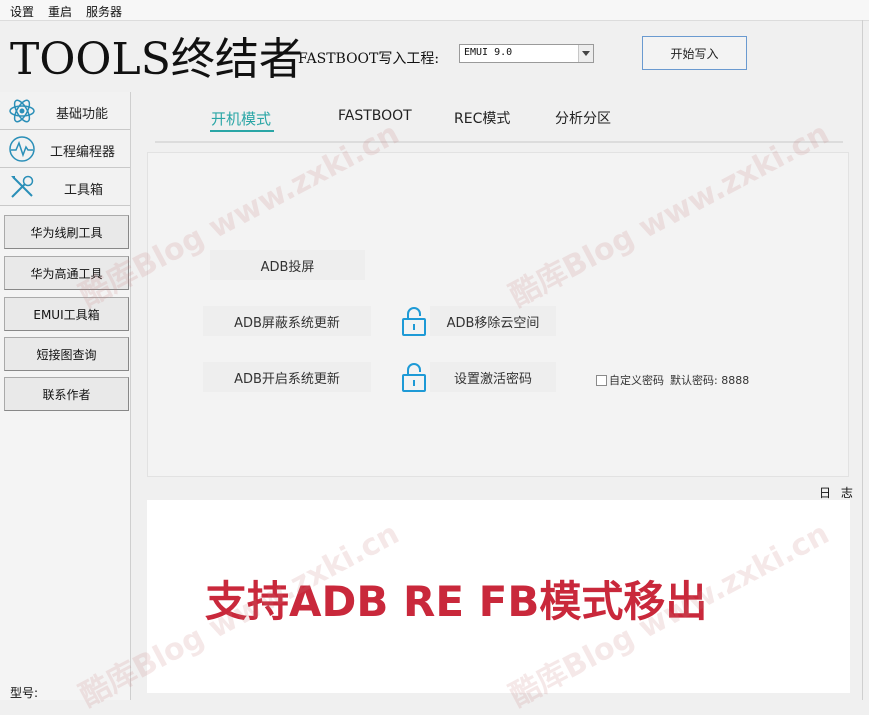 The height and width of the screenshot is (715, 869). What do you see at coordinates (837, 493) in the screenshot?
I see `log-label: 日 志` at bounding box center [837, 493].